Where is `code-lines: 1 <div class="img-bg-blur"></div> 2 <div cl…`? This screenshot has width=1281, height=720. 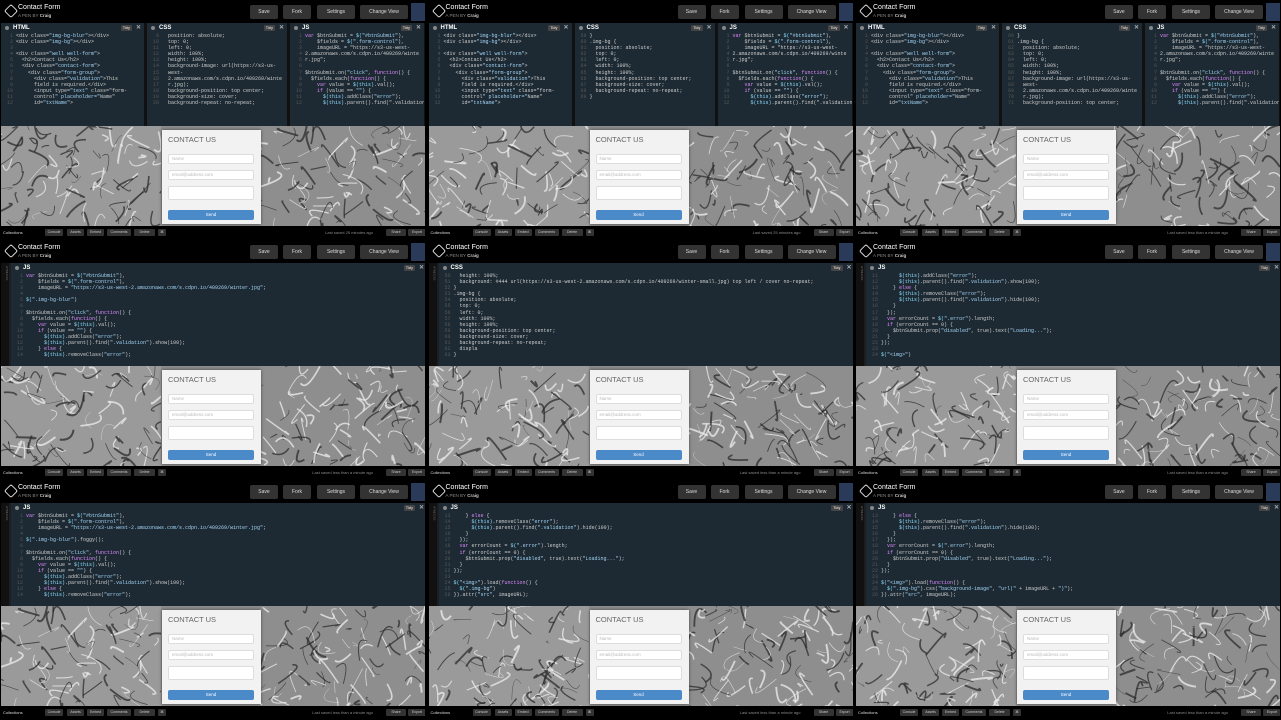 code-lines: 1 <div class="img-bg-blur"></div> 2 <div cl… is located at coordinates (927, 69).